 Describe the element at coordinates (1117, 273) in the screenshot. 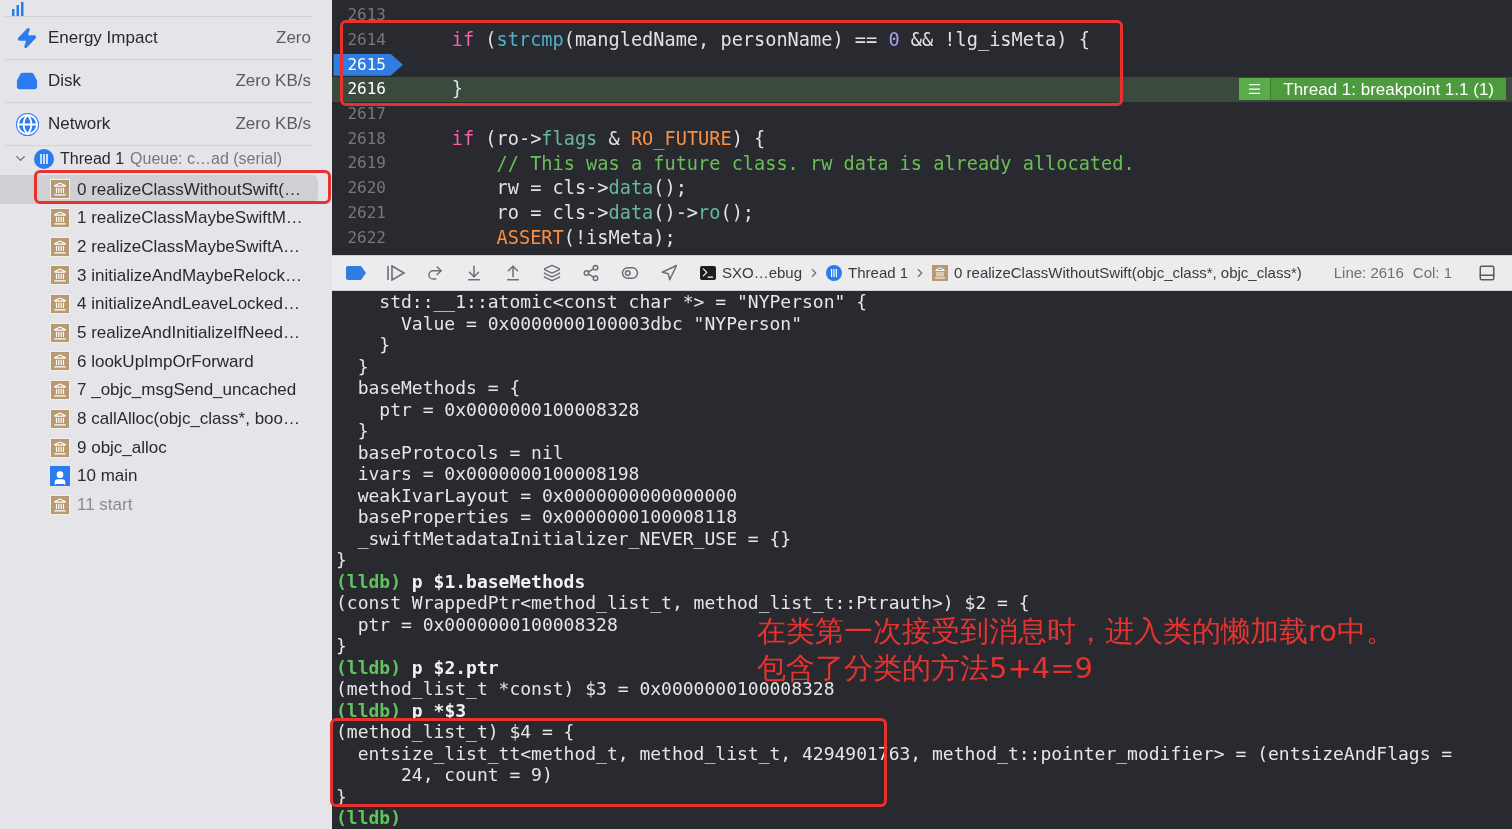

I see `frame-crumb: 0 realizeClassWithoutSwift(objc_class*, objc_class*)` at that location.